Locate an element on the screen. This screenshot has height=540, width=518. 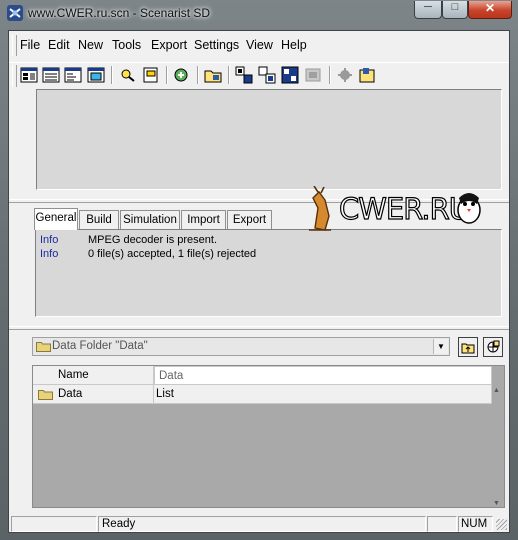
title-bar: www.CWER.ru.scn - Scenarist SD ─ □ ✕ is located at coordinates (259, 13).